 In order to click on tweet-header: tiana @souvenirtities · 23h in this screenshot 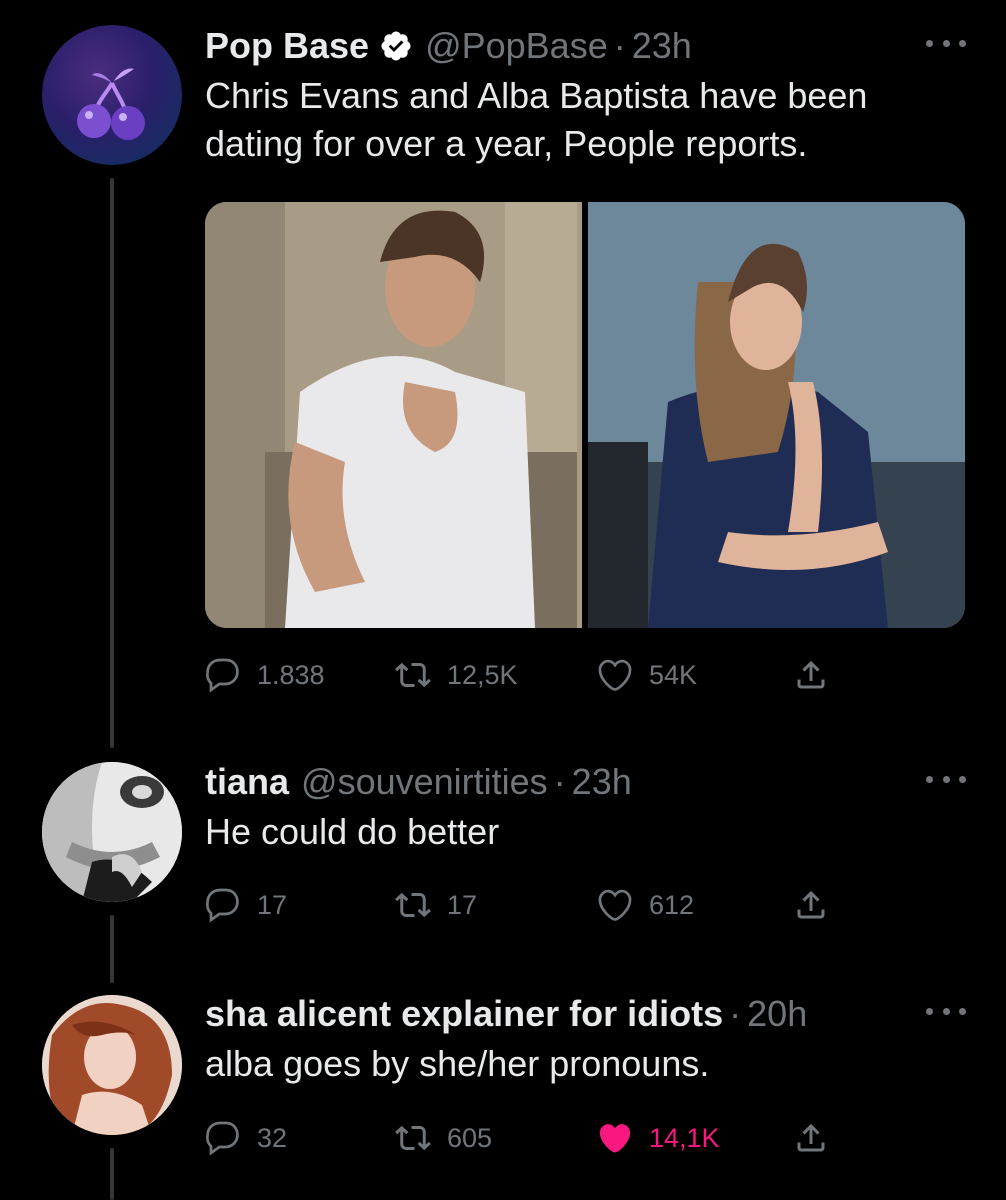, I will do `click(585, 782)`.